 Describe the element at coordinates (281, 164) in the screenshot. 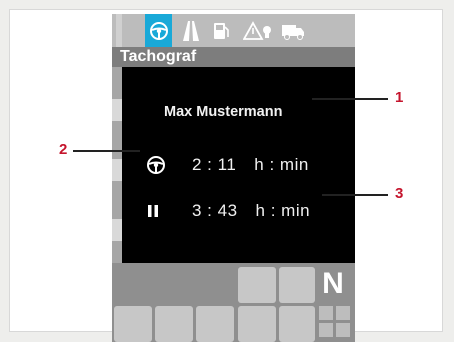

I see `driving-time-unit: h : min` at that location.